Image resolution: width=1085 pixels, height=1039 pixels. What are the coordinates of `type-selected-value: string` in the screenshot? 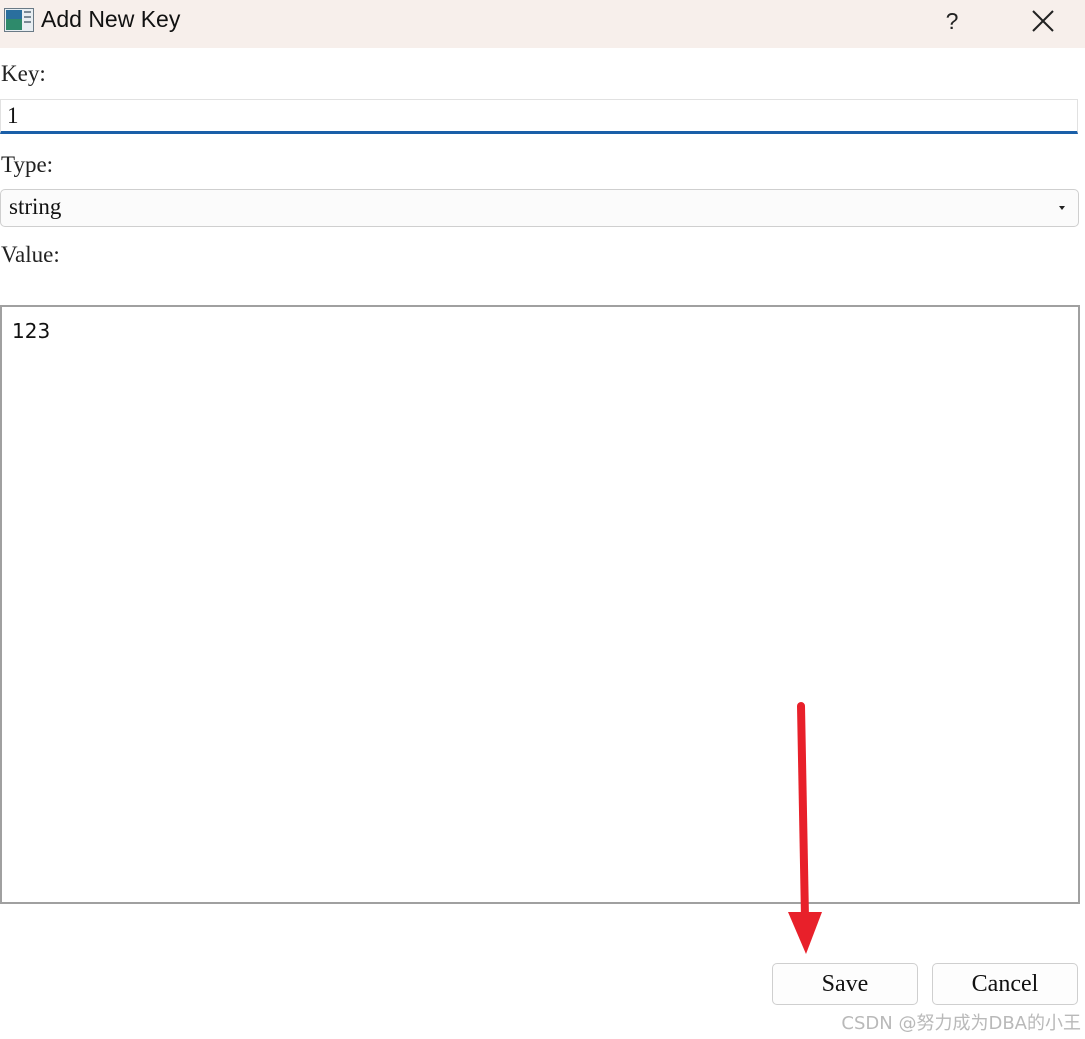 It's located at (35, 206).